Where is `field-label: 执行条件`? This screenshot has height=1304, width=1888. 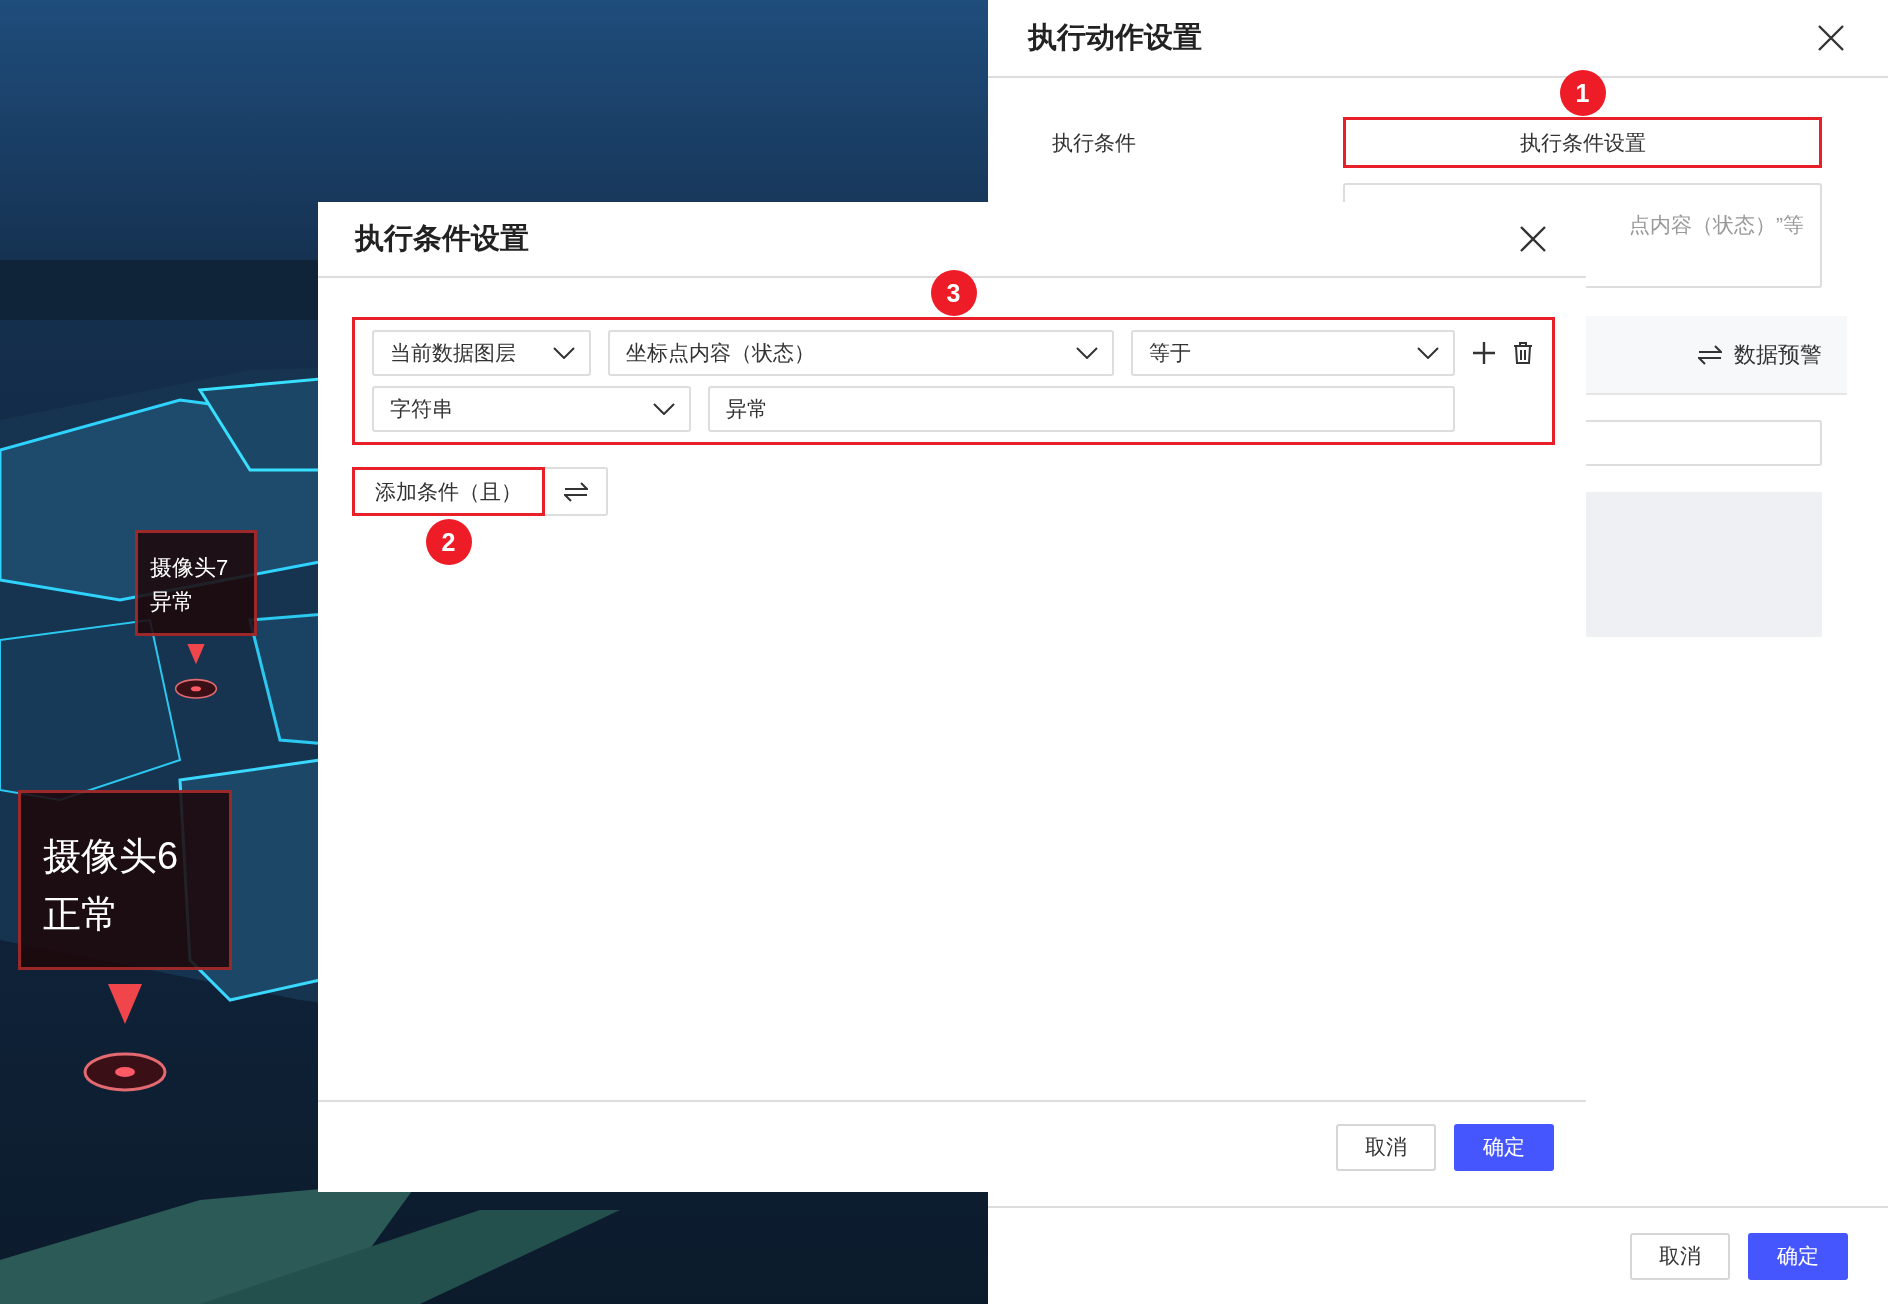
field-label: 执行条件 is located at coordinates (1094, 142).